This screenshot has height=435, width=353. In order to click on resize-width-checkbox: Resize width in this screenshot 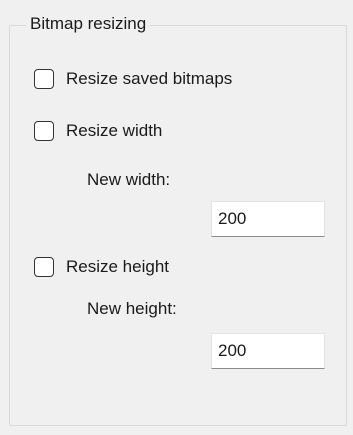, I will do `click(98, 131)`.